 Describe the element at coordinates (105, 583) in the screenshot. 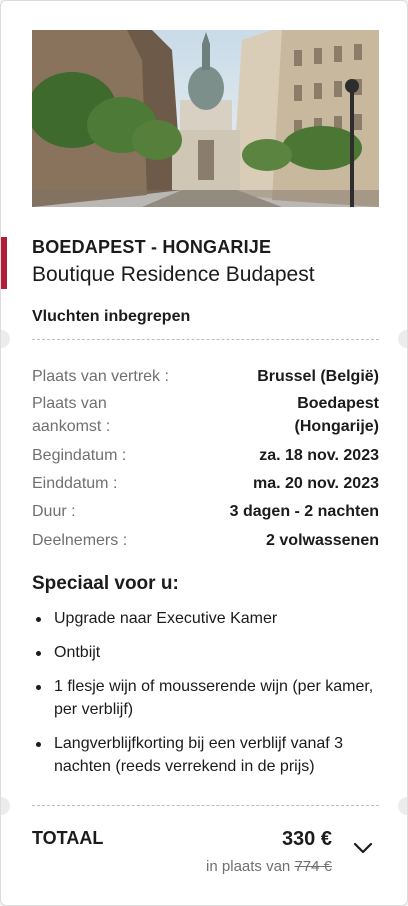

I see `special-offers-title: Speciaal voor u:` at that location.